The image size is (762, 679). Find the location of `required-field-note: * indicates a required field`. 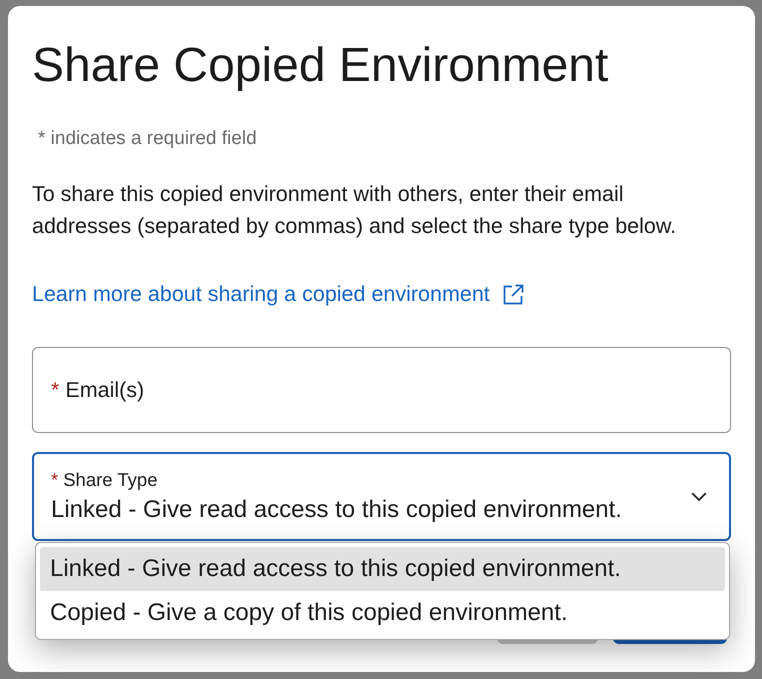

required-field-note: * indicates a required field is located at coordinates (147, 139).